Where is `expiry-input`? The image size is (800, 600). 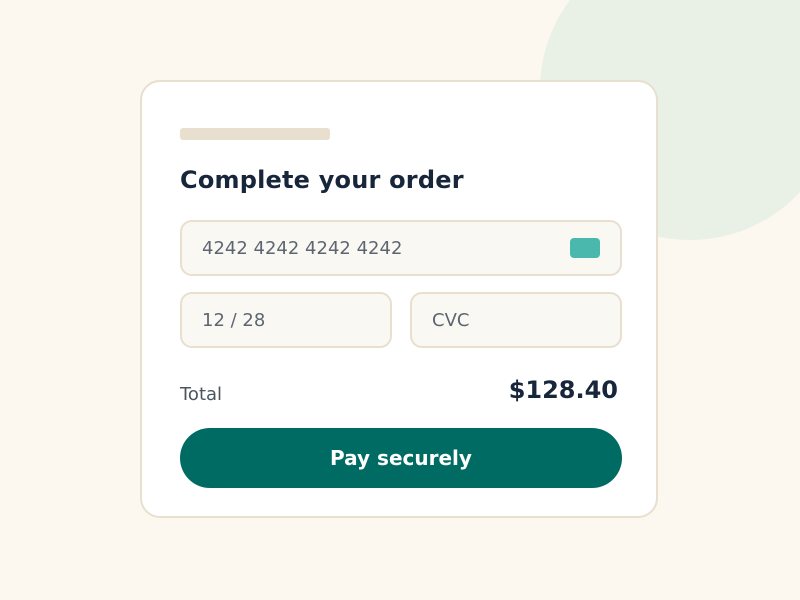
expiry-input is located at coordinates (286, 320).